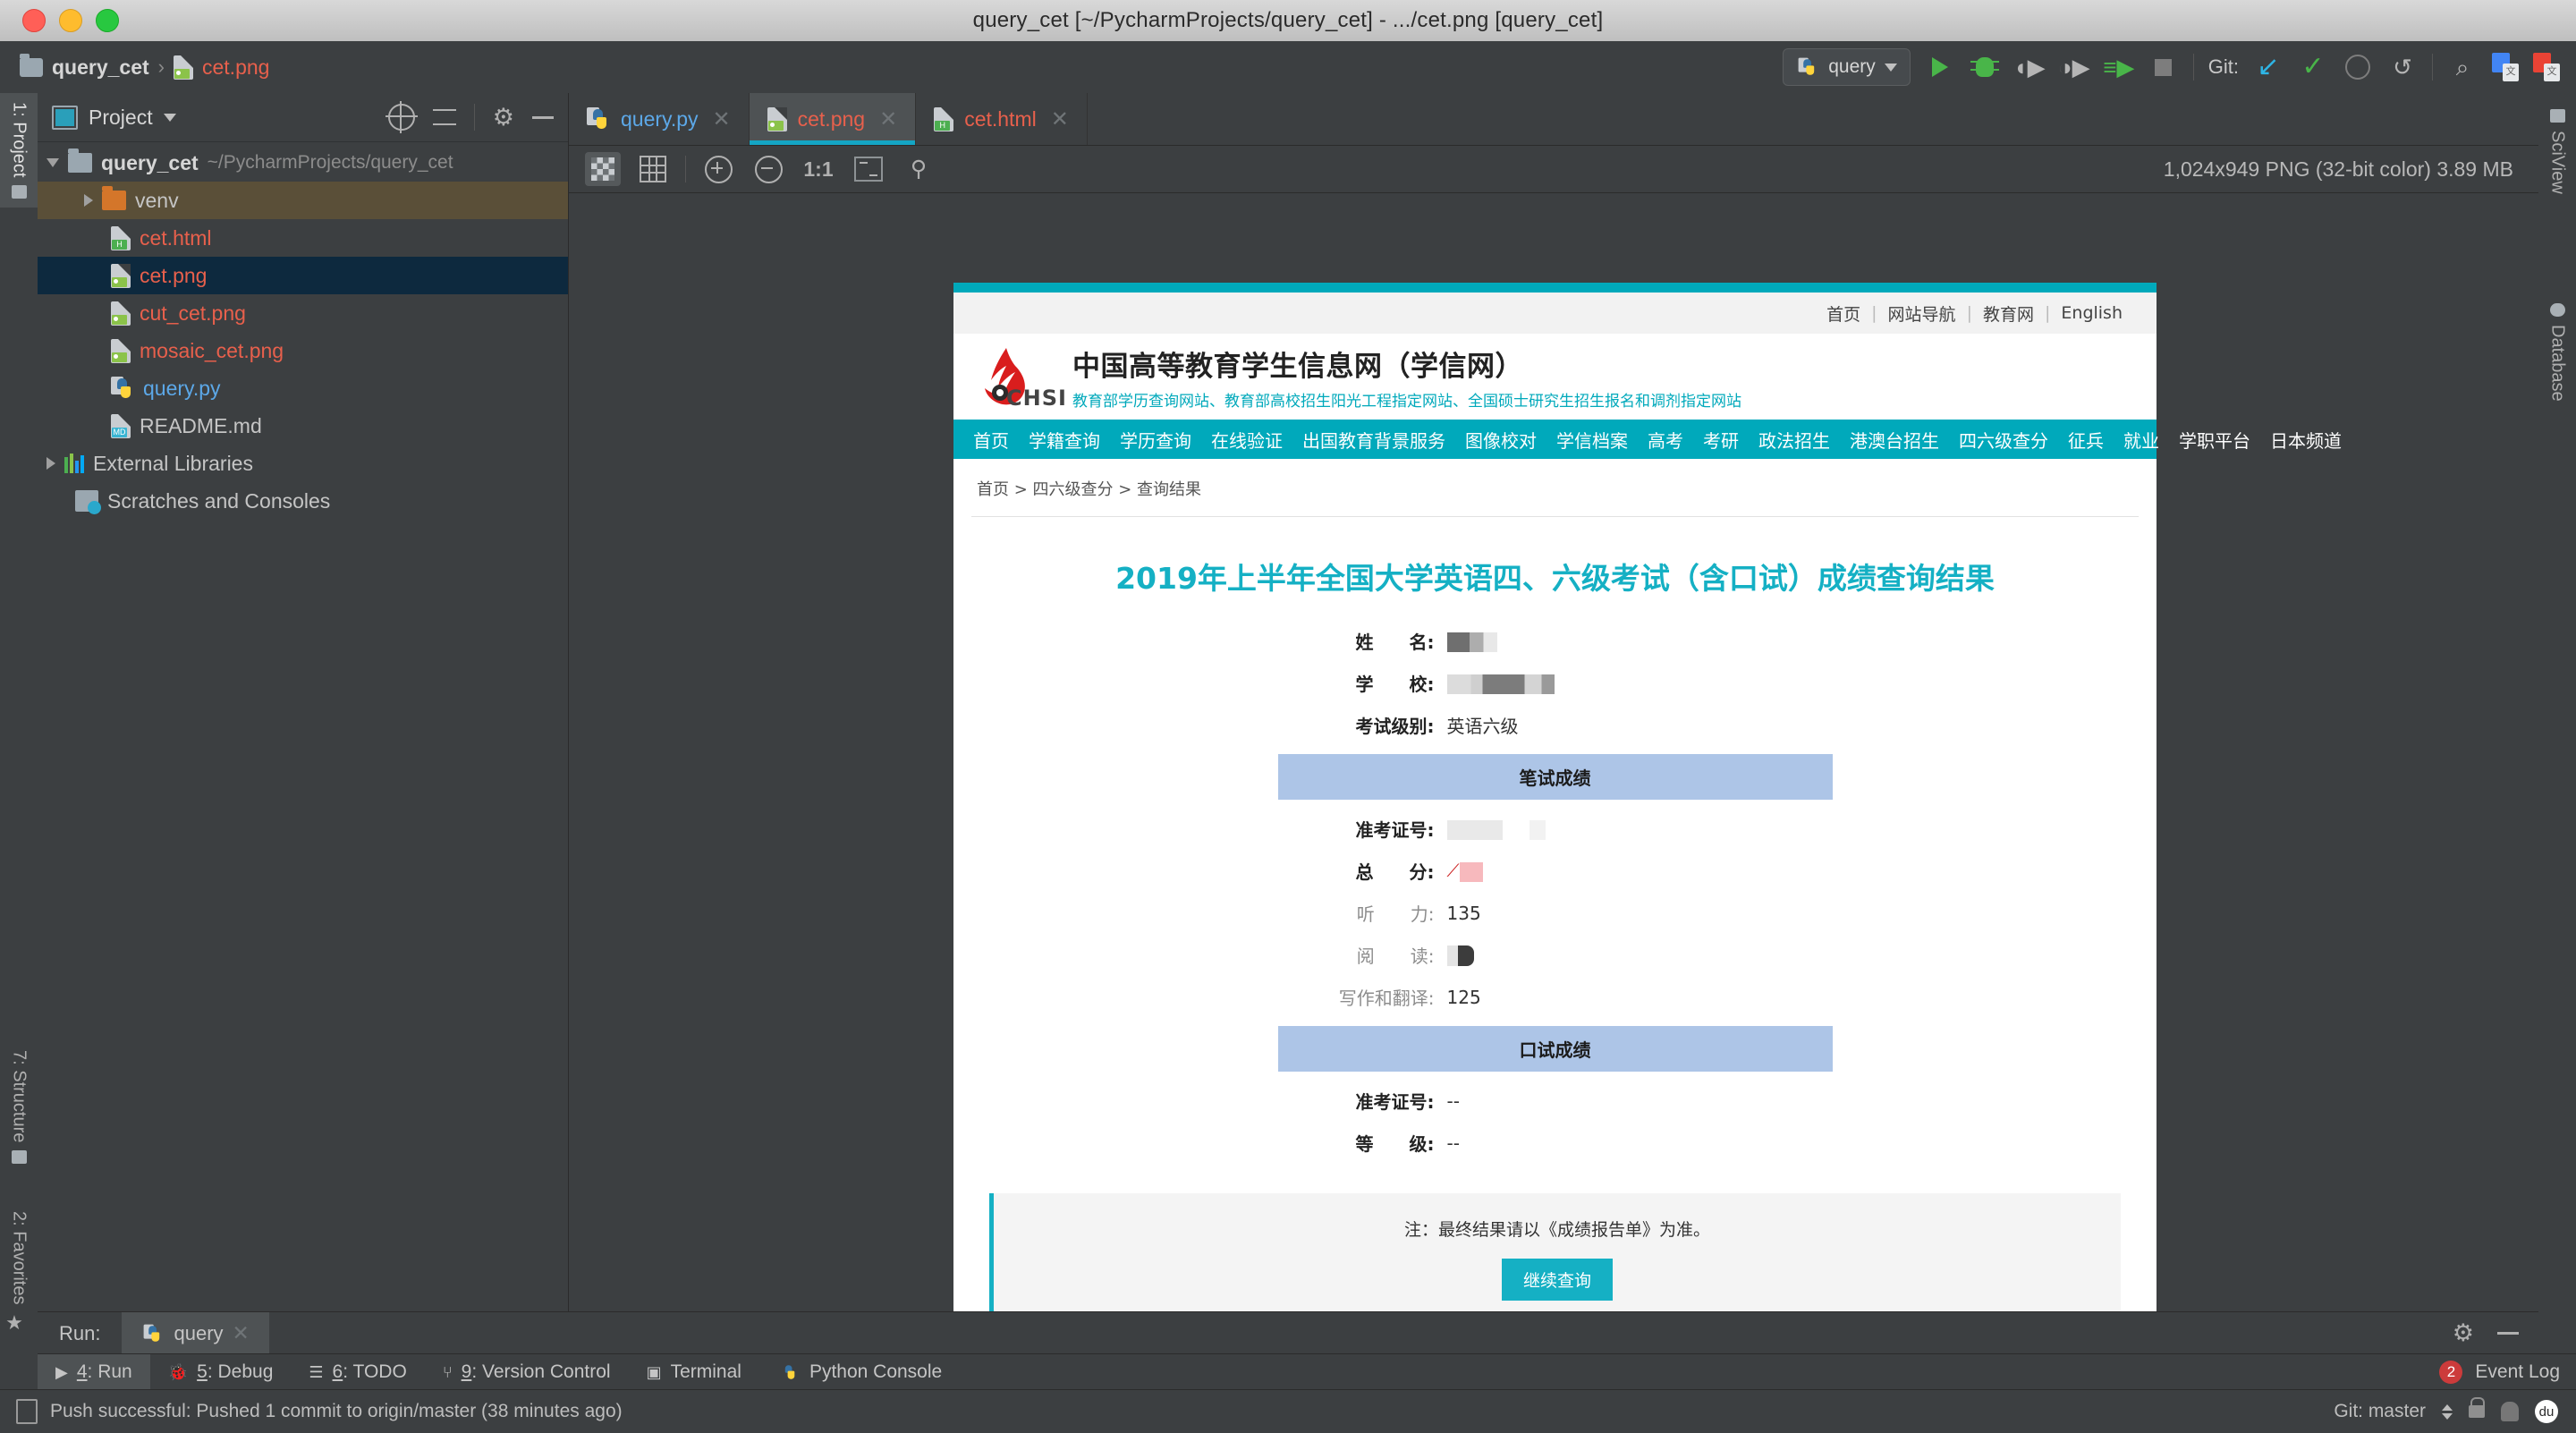 This screenshot has height=1433, width=2576. Describe the element at coordinates (1501, 440) in the screenshot. I see `nav-item-5: 图像校对` at that location.